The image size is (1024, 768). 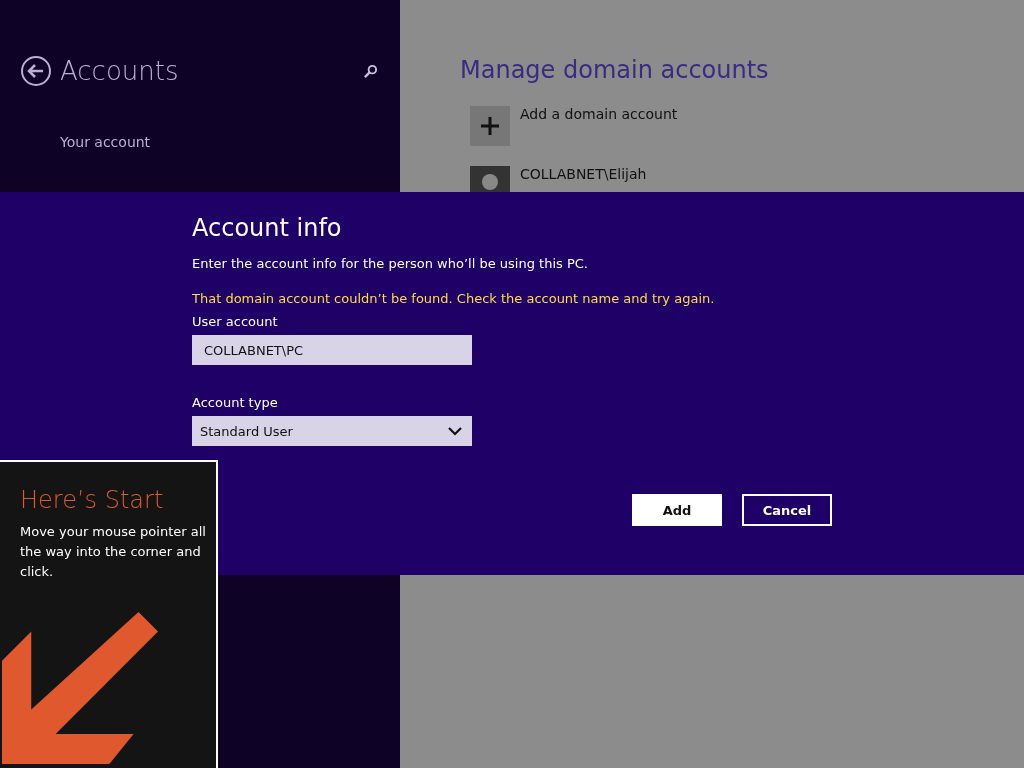 I want to click on account-link: Add a domain account, so click(x=599, y=114).